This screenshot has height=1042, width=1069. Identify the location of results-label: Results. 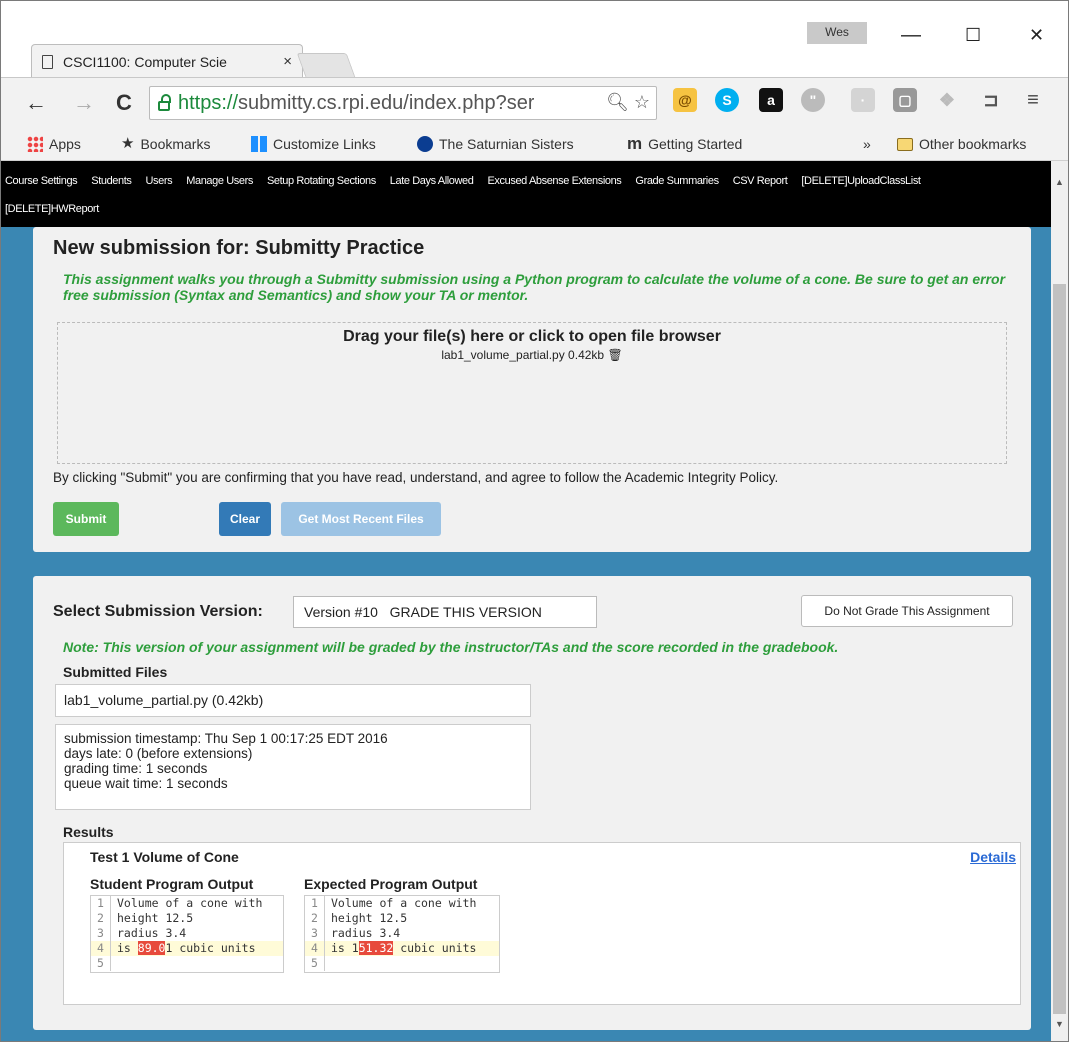
(88, 832).